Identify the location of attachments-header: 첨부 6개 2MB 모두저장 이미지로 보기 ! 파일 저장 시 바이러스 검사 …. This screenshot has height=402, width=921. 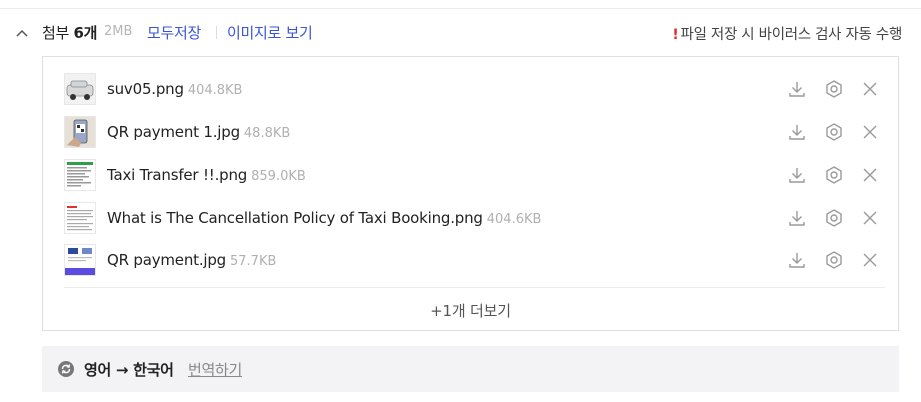
(460, 32).